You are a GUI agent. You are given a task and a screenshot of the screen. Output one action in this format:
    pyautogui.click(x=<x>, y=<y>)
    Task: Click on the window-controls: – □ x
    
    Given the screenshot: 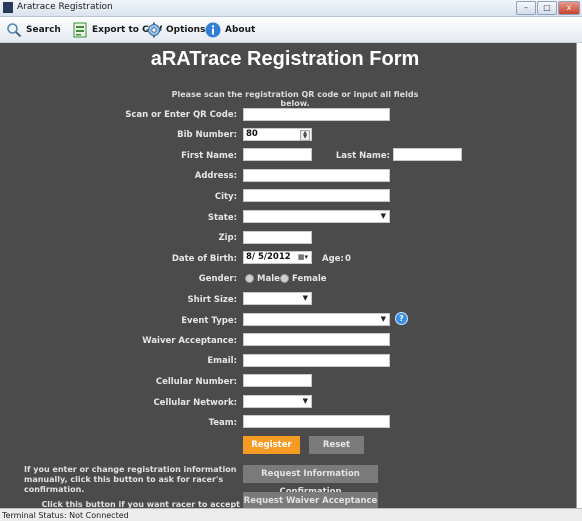 What is the action you would take?
    pyautogui.click(x=548, y=8)
    